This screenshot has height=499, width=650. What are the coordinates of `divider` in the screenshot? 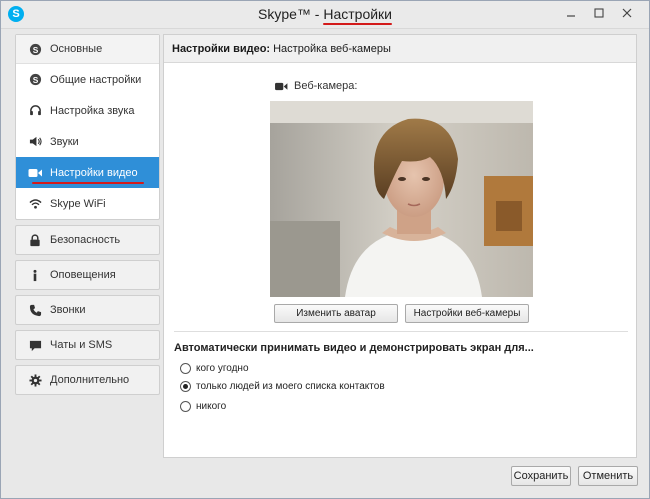 It's located at (401, 331).